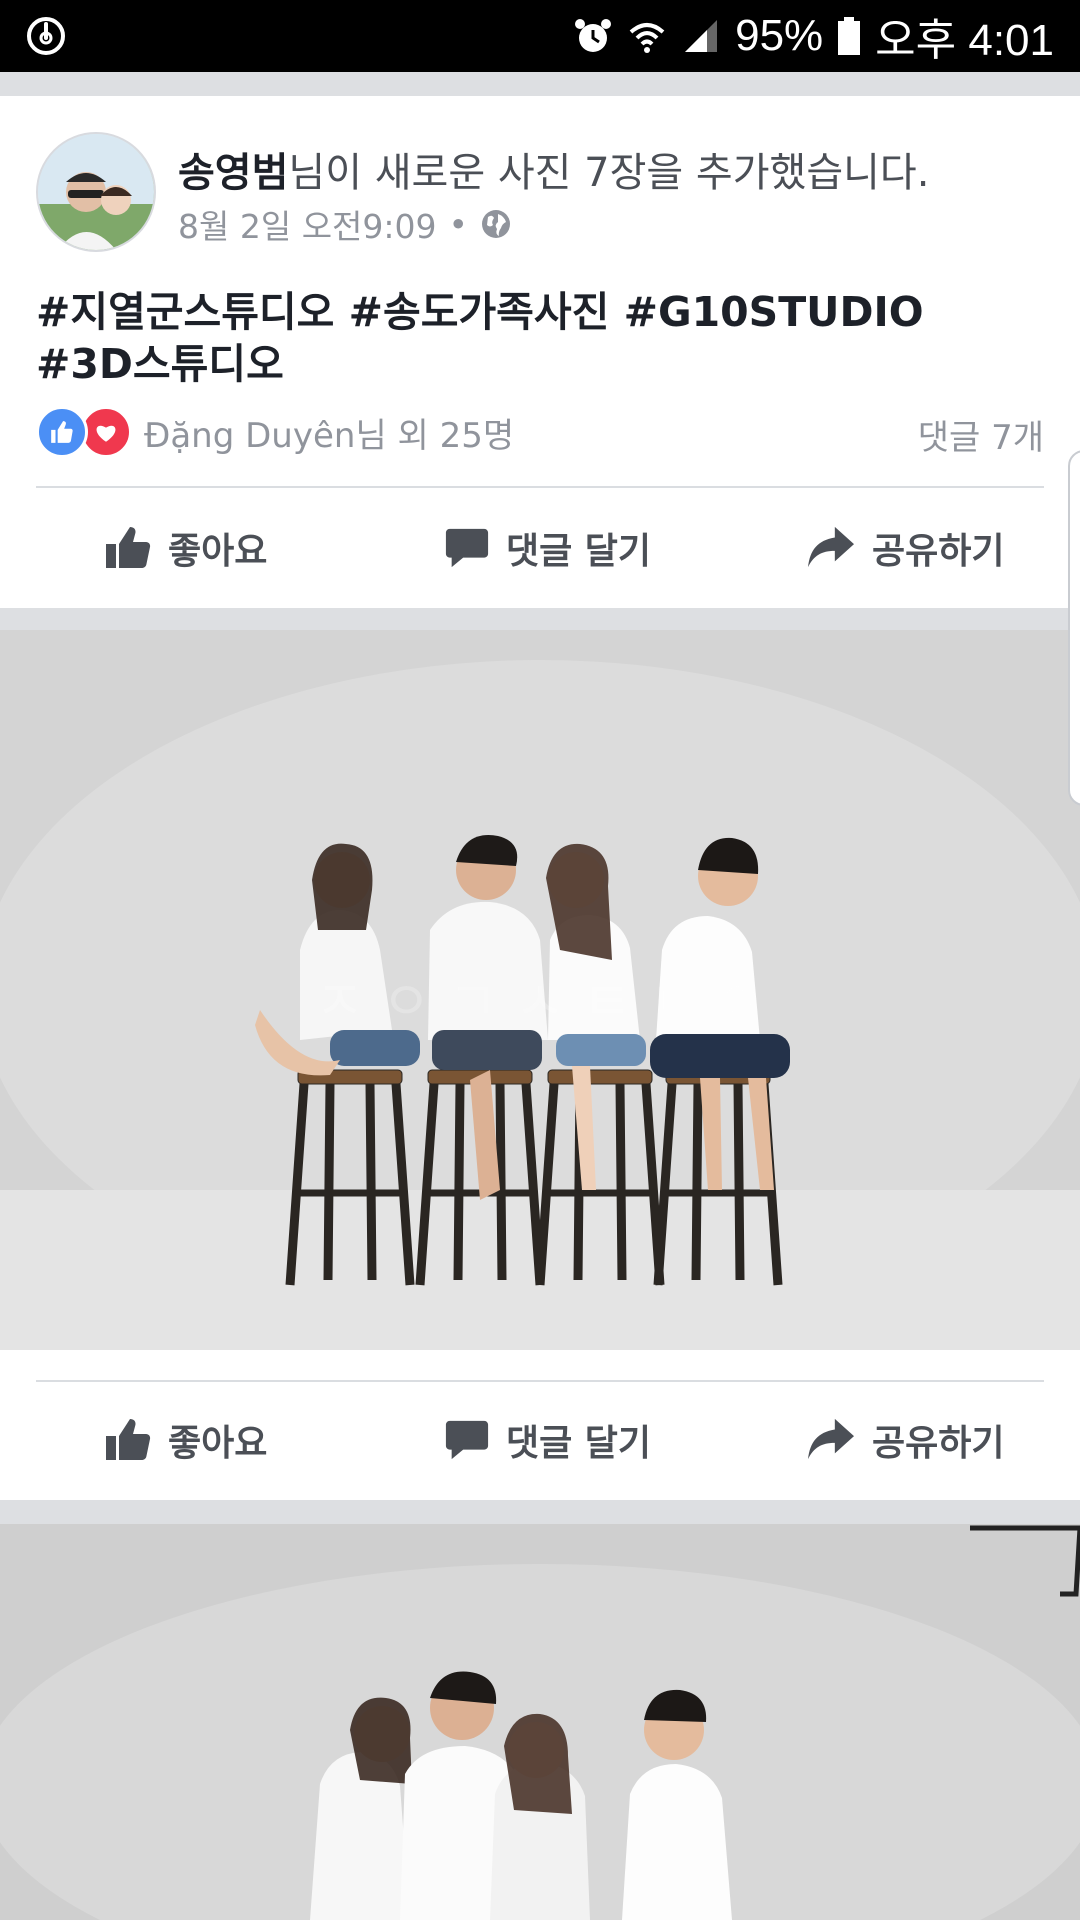 The image size is (1080, 1920). I want to click on battery-percent: 95%, so click(779, 35).